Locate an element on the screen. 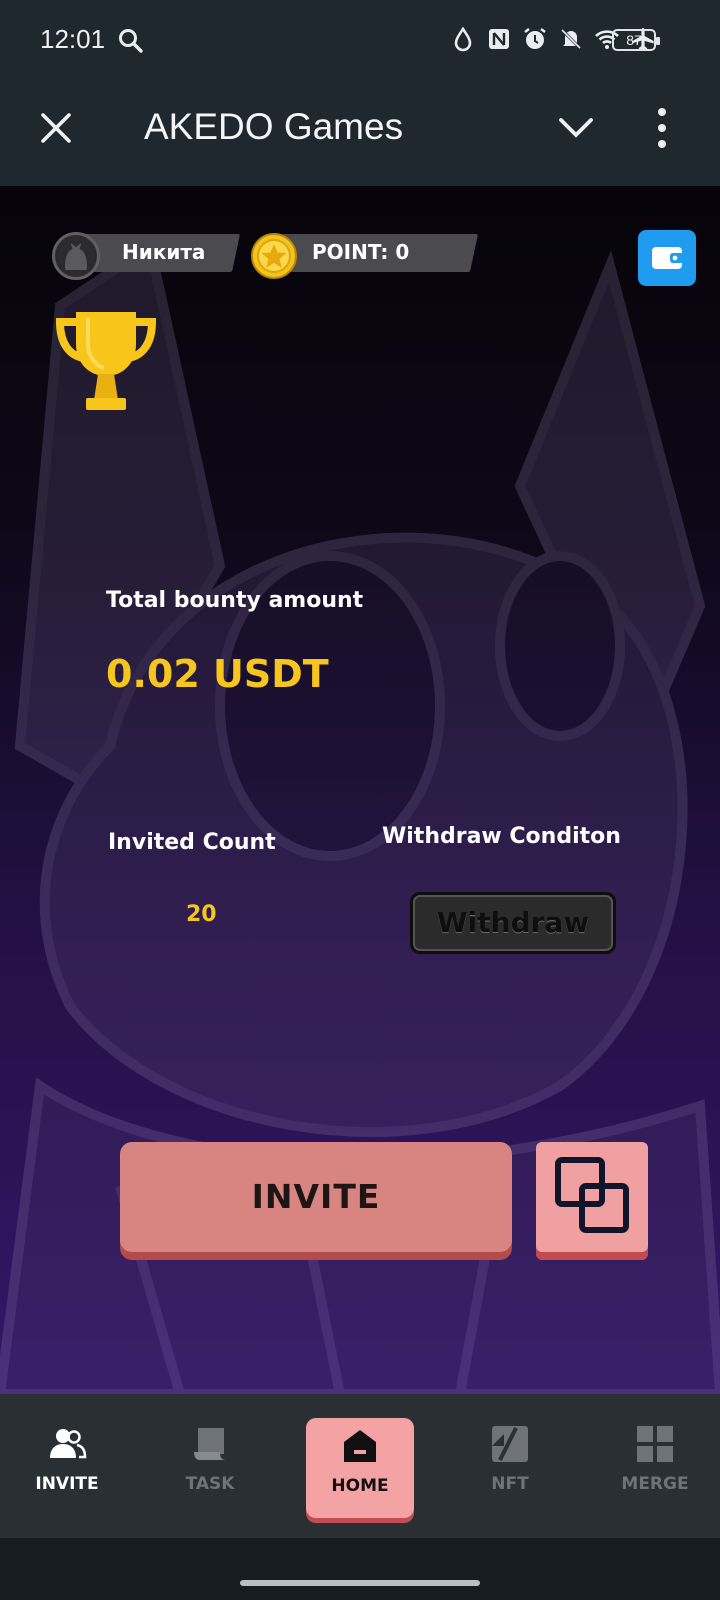 The height and width of the screenshot is (1600, 720). withdraw-condition-label: Withdraw Conditon is located at coordinates (501, 836).